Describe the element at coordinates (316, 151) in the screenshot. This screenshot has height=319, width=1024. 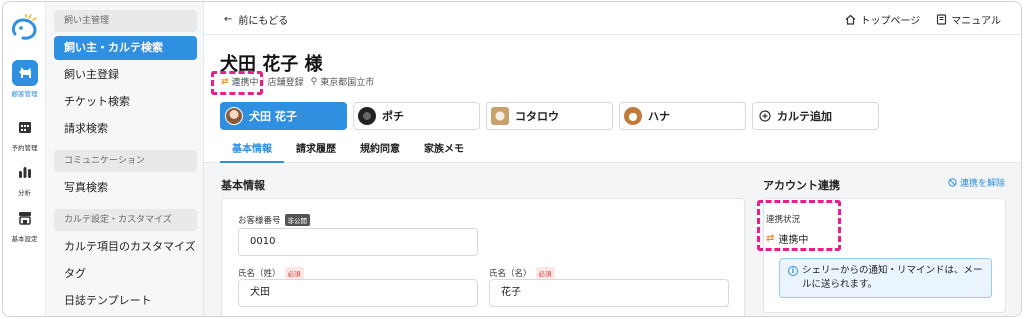
I see `tab-billing-history: 請求履歴` at that location.